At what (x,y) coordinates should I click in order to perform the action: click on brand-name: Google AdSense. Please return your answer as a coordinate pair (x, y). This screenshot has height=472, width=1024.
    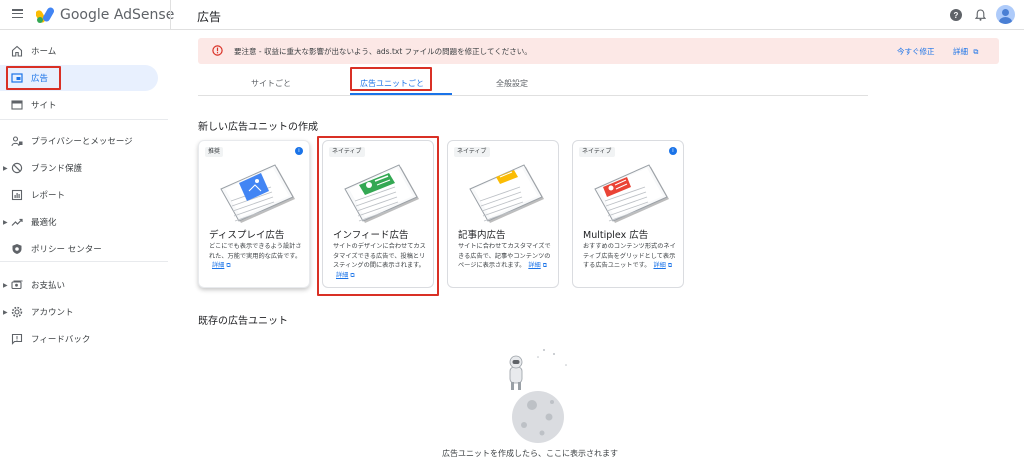
    Looking at the image, I should click on (117, 15).